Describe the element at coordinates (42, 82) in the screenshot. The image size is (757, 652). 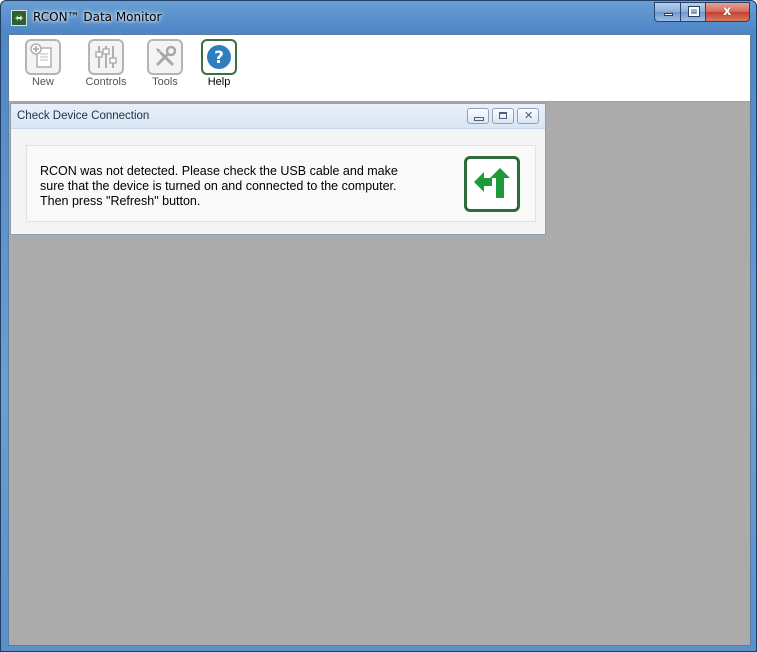
I see `toolbar-new-label: New` at that location.